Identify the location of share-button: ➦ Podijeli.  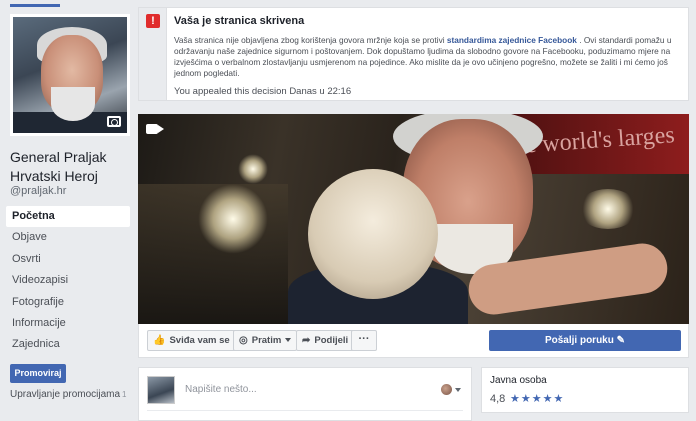
(325, 340).